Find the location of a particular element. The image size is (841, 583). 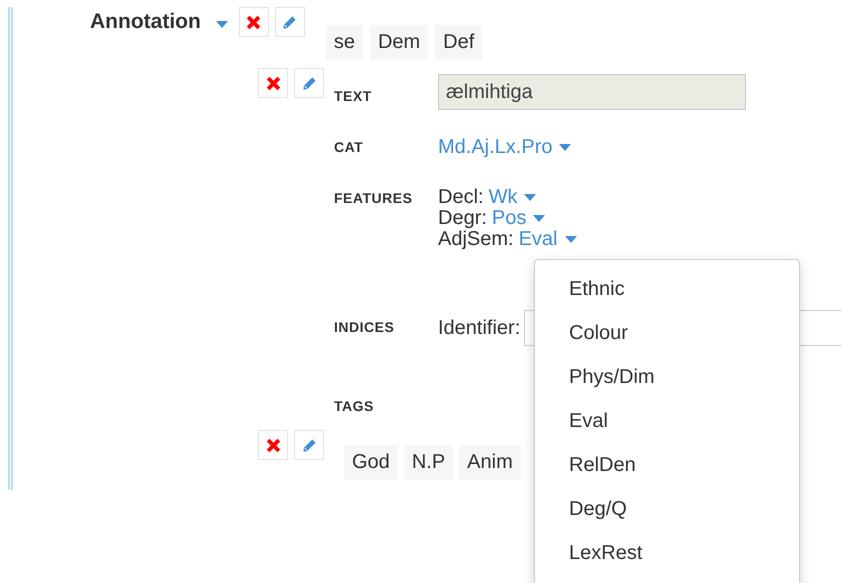

tag: Def is located at coordinates (458, 42).